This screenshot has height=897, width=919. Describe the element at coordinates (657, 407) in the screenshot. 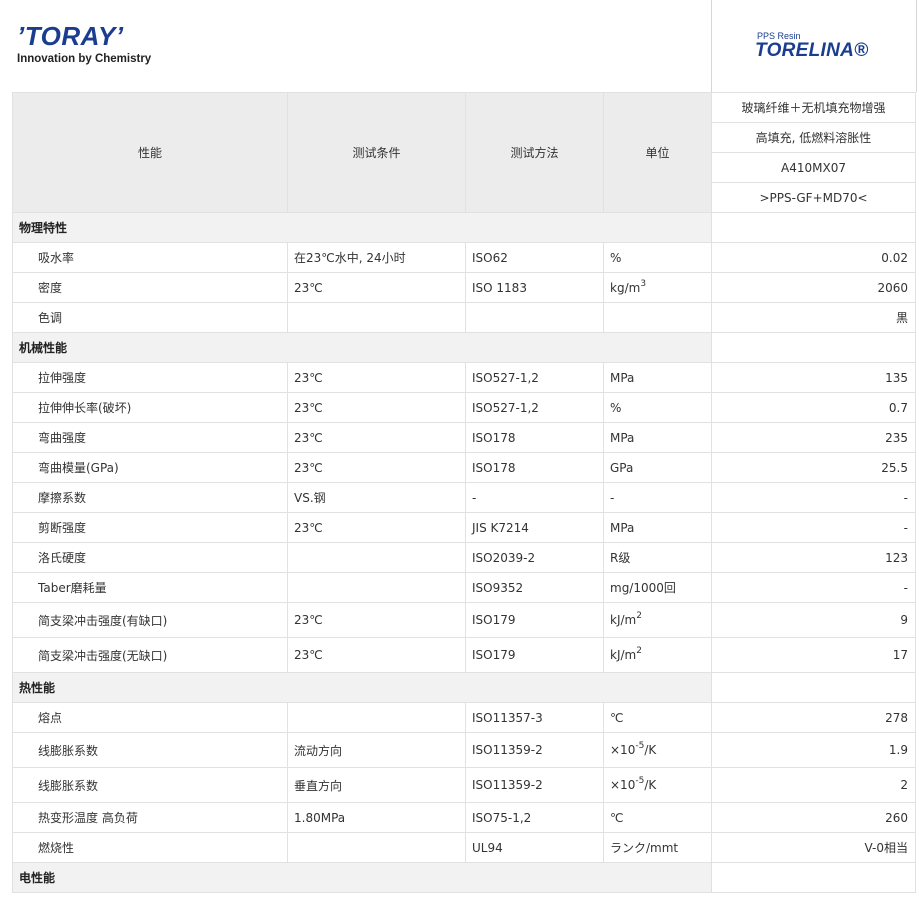

I see `unit-cell: %` at that location.